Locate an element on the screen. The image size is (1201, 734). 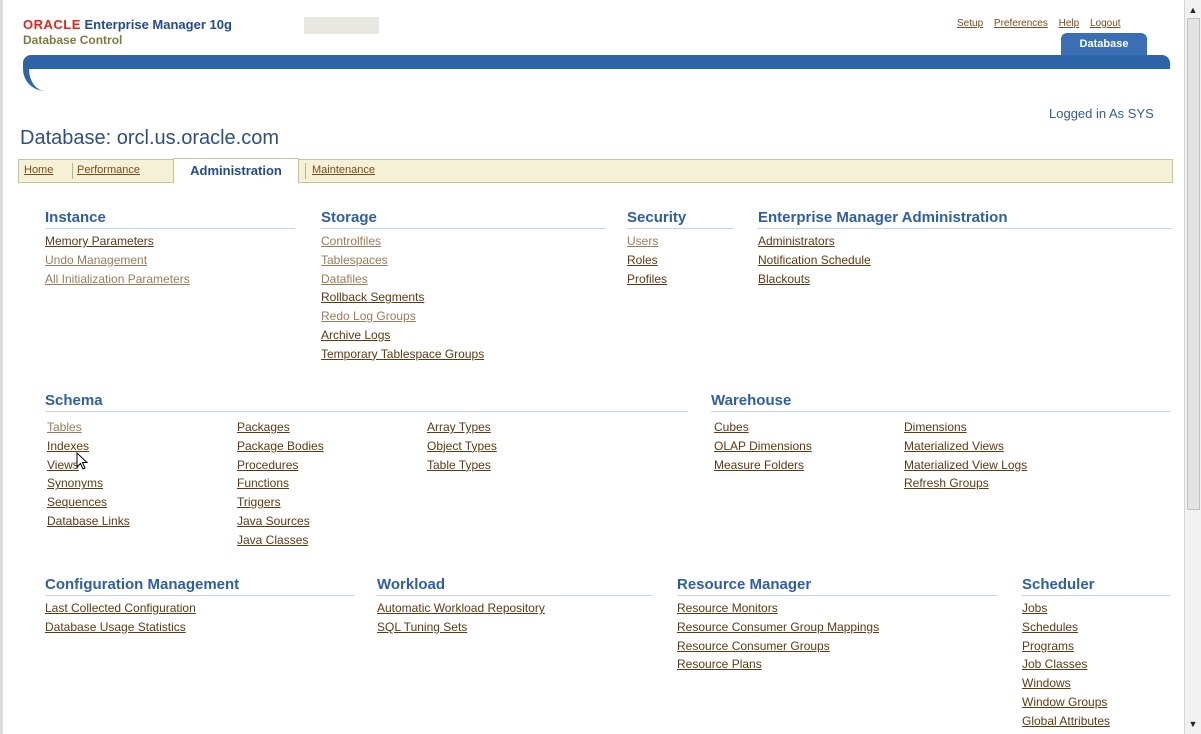
link-triggers: Triggers is located at coordinates (280, 502).